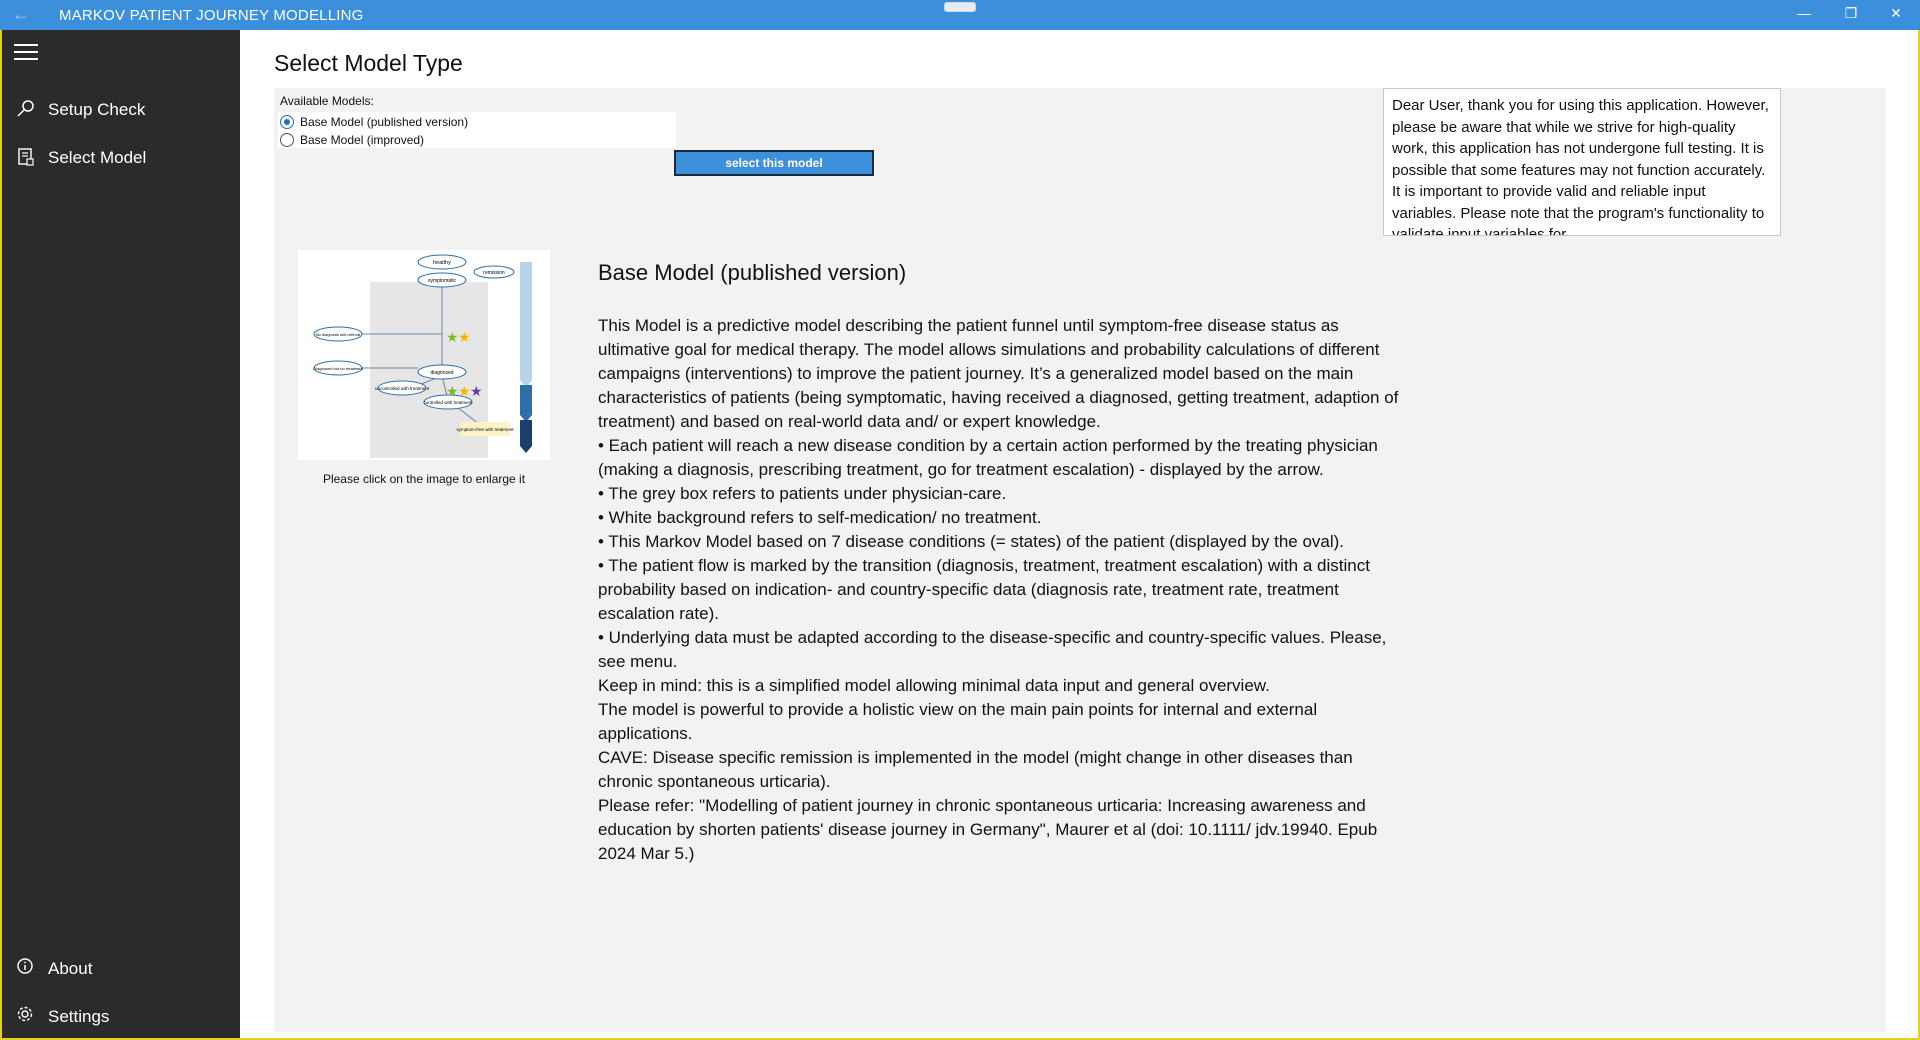 This screenshot has width=1920, height=1040. I want to click on nav-label: Setup Check, so click(97, 109).